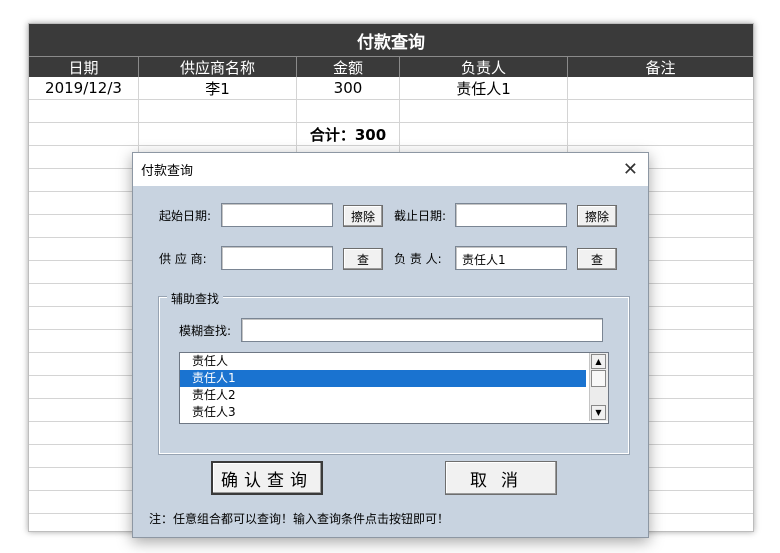  I want to click on total-row: 合计：300, so click(391, 134).